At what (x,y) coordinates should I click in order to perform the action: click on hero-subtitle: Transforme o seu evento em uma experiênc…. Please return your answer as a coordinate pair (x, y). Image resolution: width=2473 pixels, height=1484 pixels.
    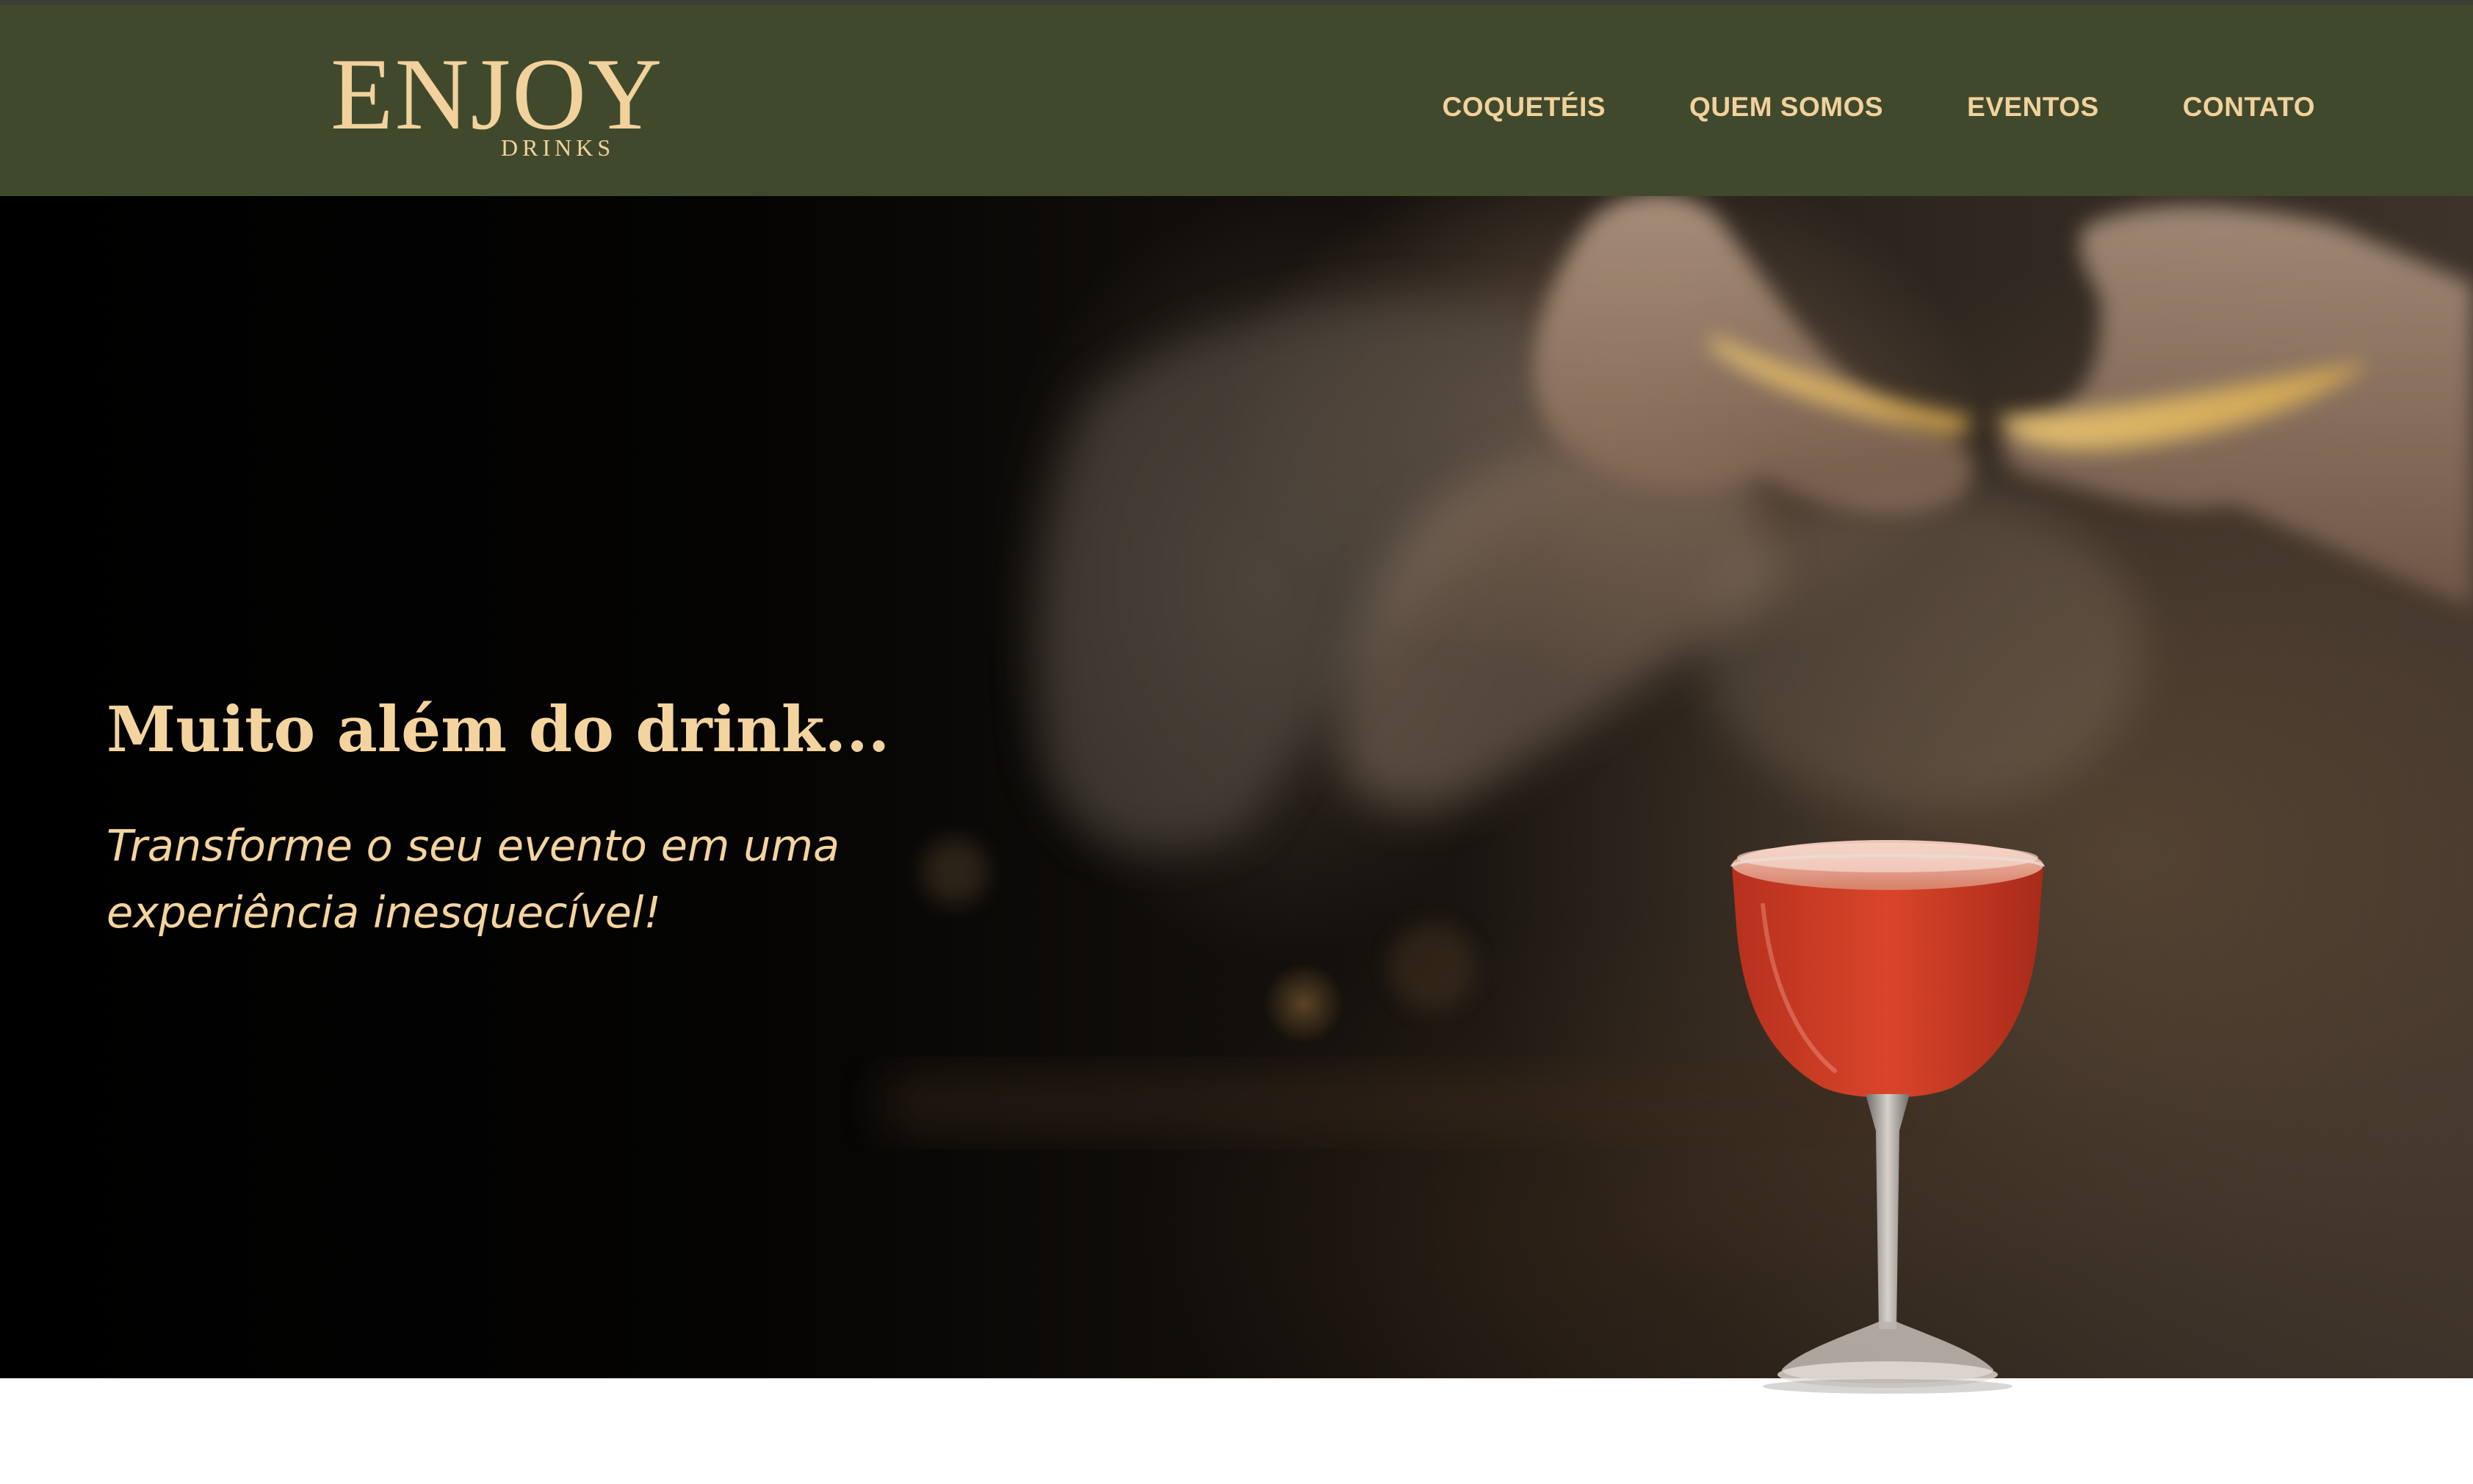
    Looking at the image, I should click on (473, 879).